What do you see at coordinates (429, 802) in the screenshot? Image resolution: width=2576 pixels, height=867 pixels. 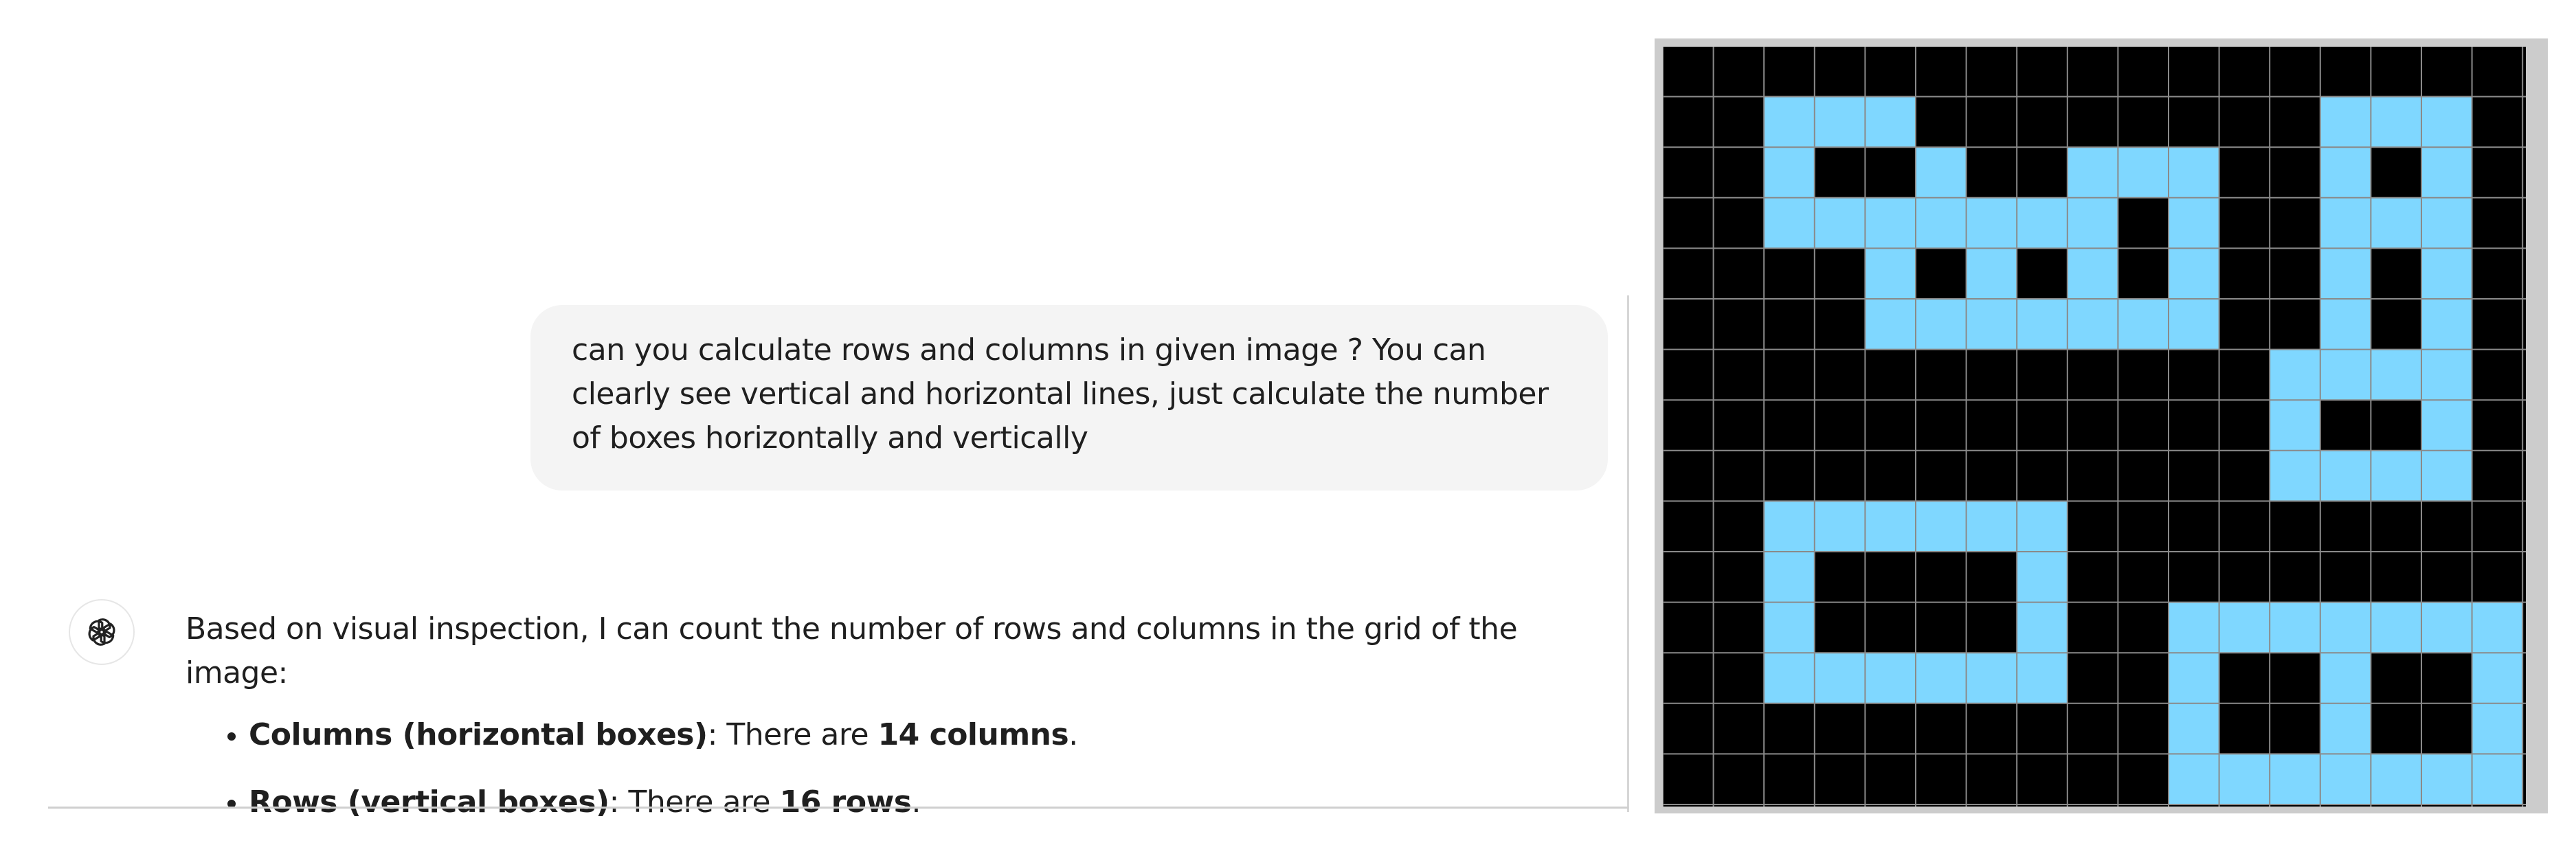 I see `bullet-rows-label: Rows (vertical boxes)` at bounding box center [429, 802].